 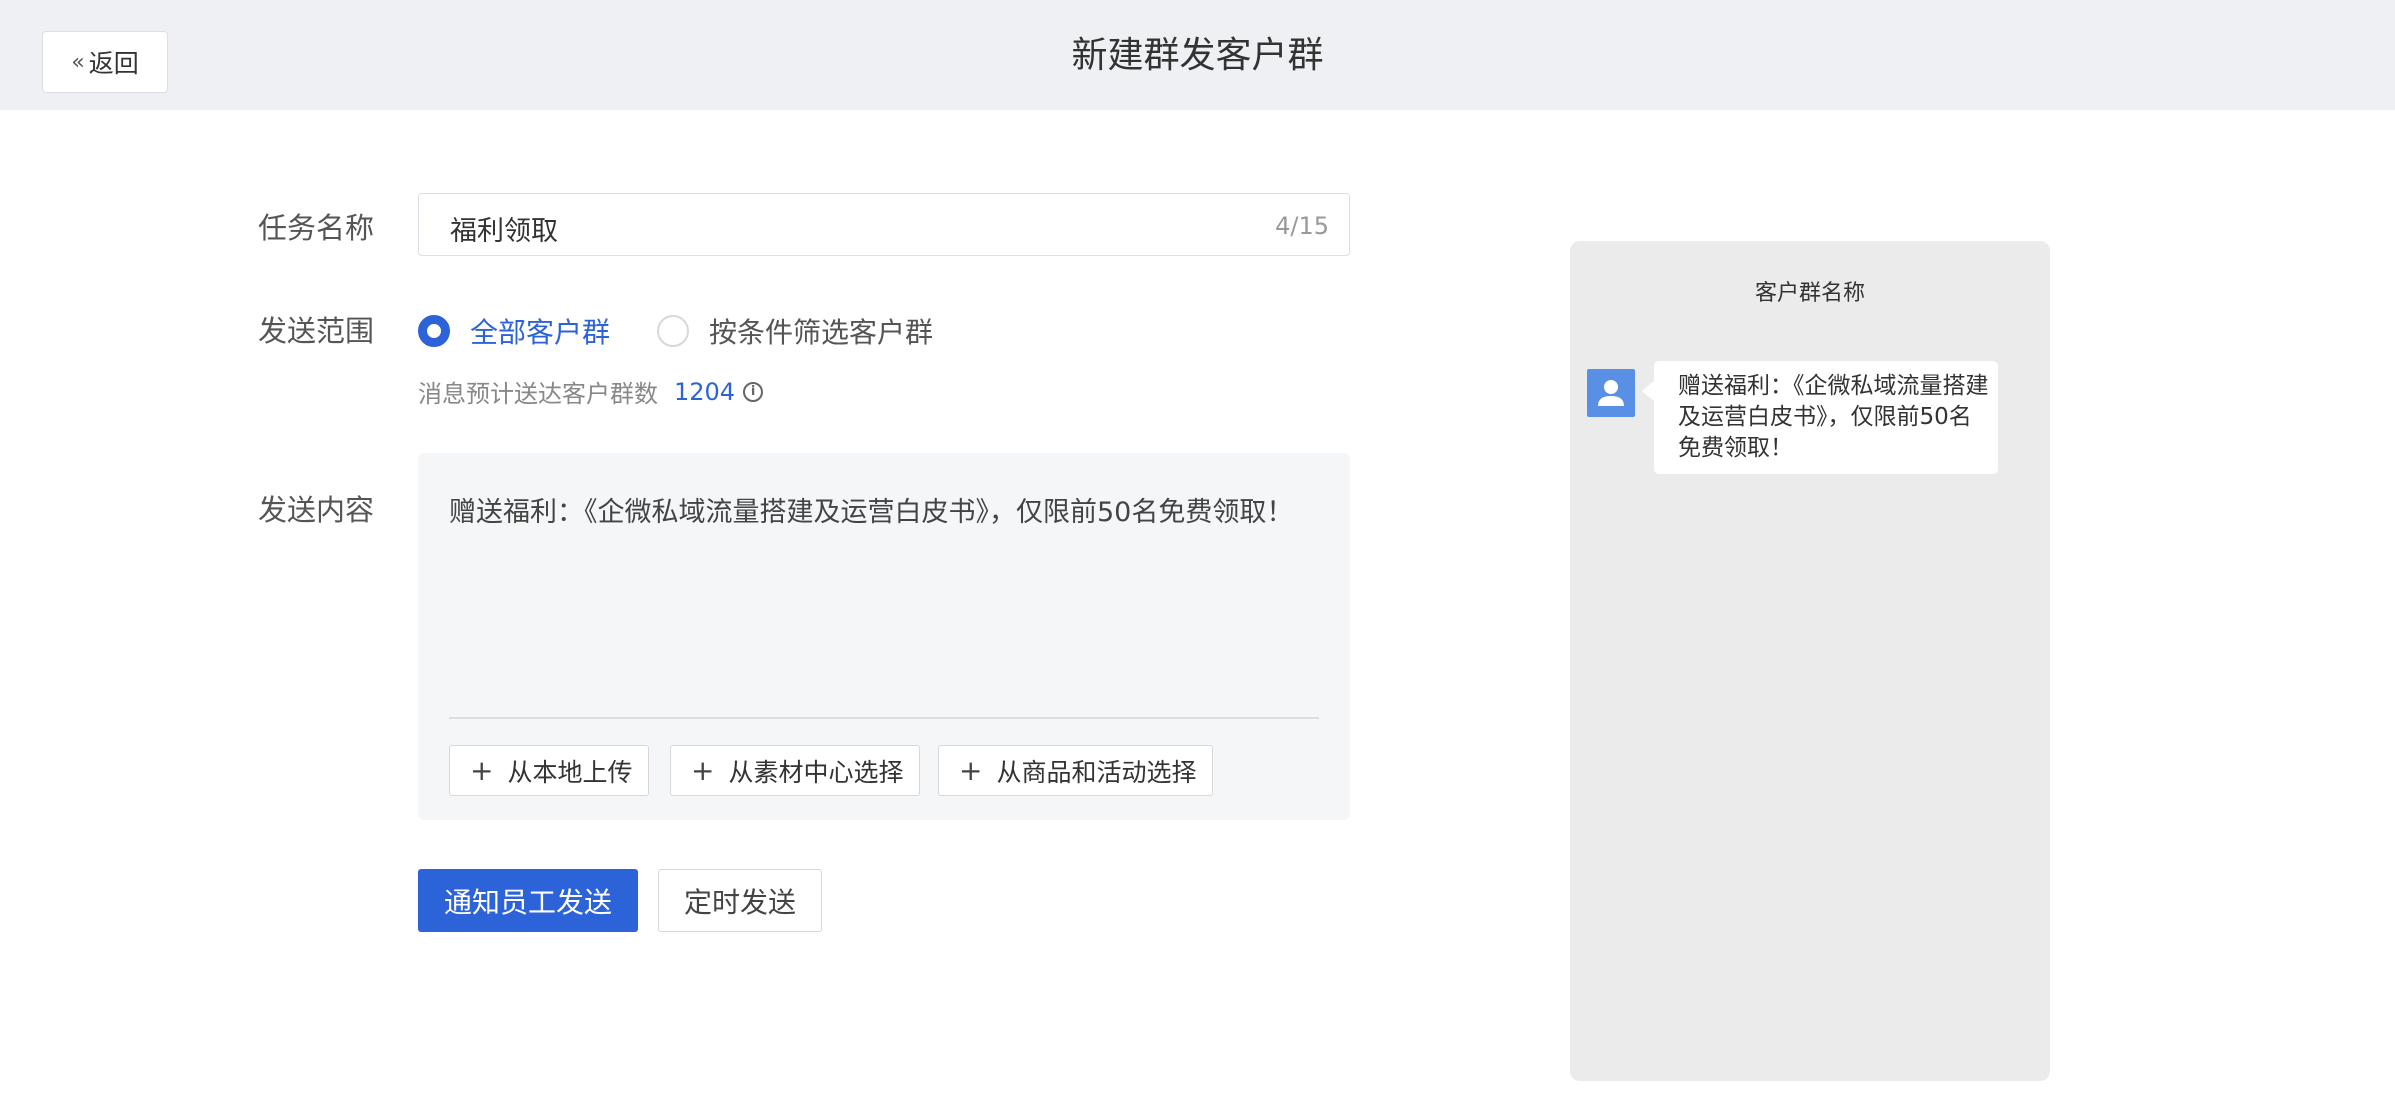 I want to click on avatar, so click(x=1611, y=393).